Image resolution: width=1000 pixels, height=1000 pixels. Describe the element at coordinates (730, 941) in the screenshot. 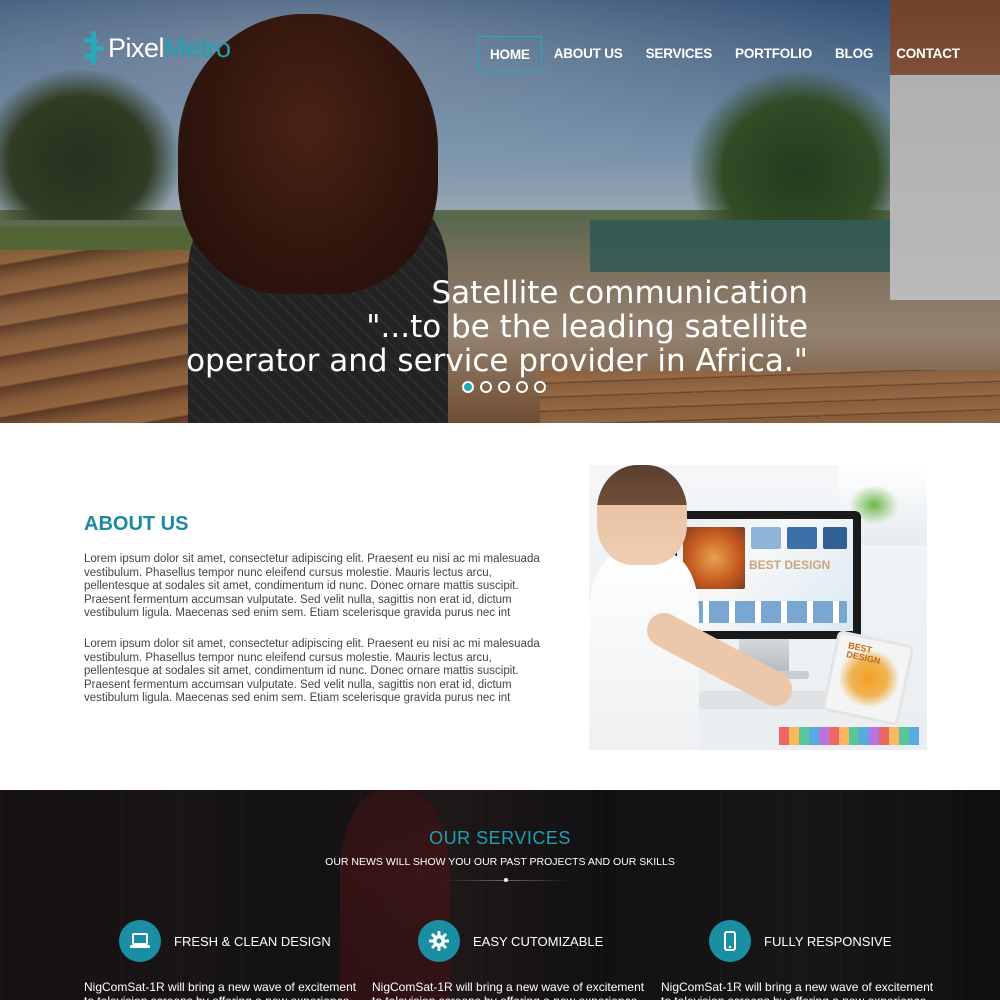

I see `mobile-icon` at that location.